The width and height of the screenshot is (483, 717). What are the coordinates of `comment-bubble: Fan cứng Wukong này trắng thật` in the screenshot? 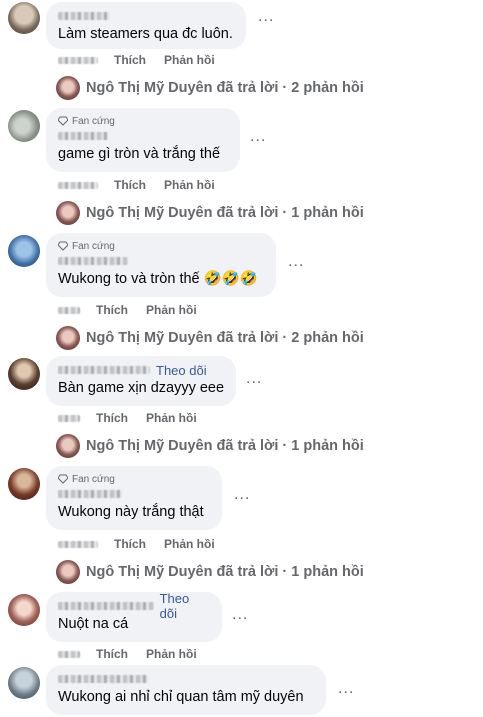 It's located at (134, 498).